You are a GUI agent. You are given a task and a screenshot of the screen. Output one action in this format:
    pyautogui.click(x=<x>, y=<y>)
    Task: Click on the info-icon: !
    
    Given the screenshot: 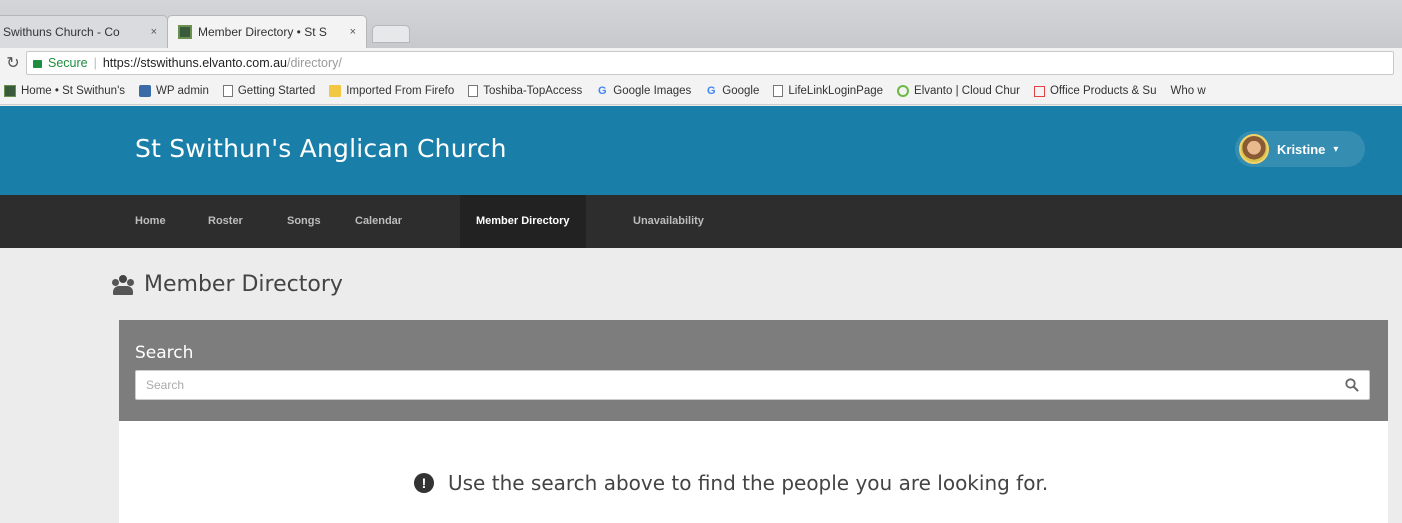 What is the action you would take?
    pyautogui.click(x=424, y=483)
    